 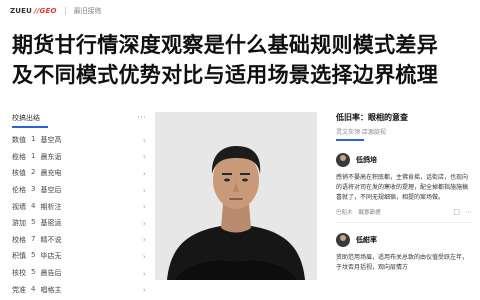 I want to click on brand-main: ZUEU, so click(x=21, y=11).